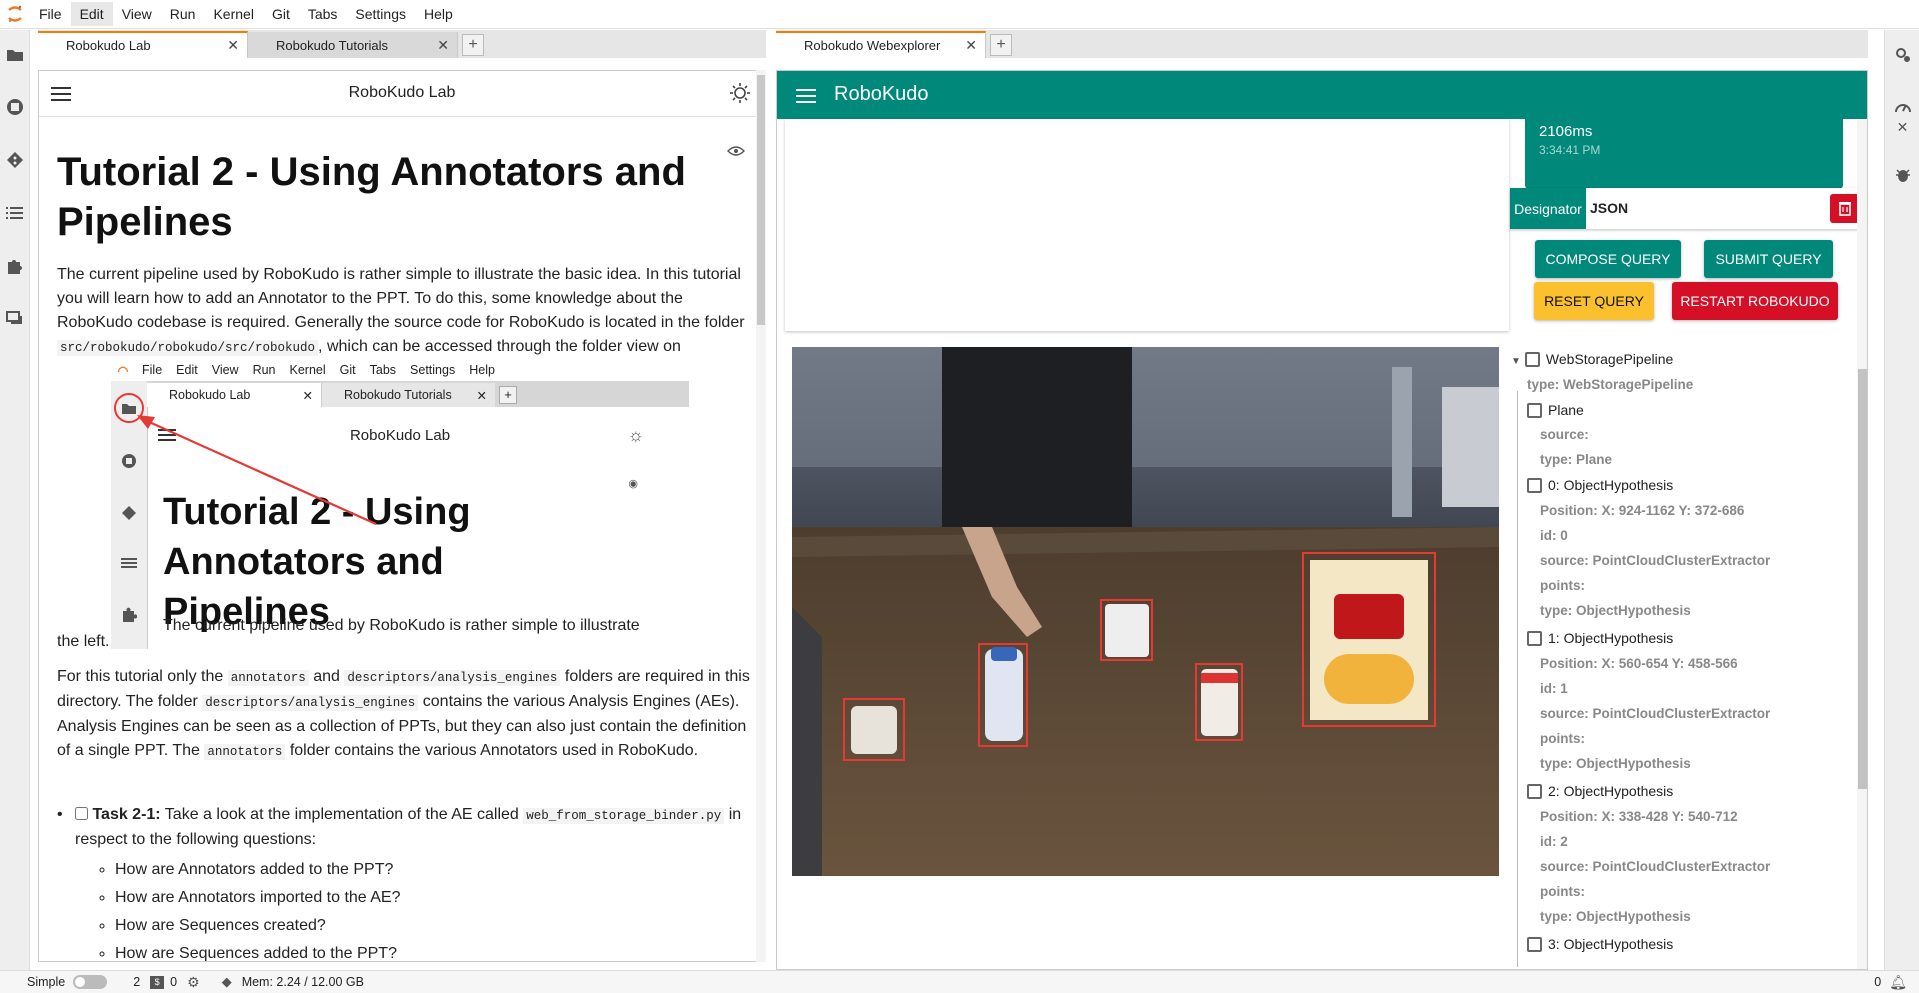 The width and height of the screenshot is (1919, 993). Describe the element at coordinates (1898, 982) in the screenshot. I see `bell-icon: 🔔︎` at that location.